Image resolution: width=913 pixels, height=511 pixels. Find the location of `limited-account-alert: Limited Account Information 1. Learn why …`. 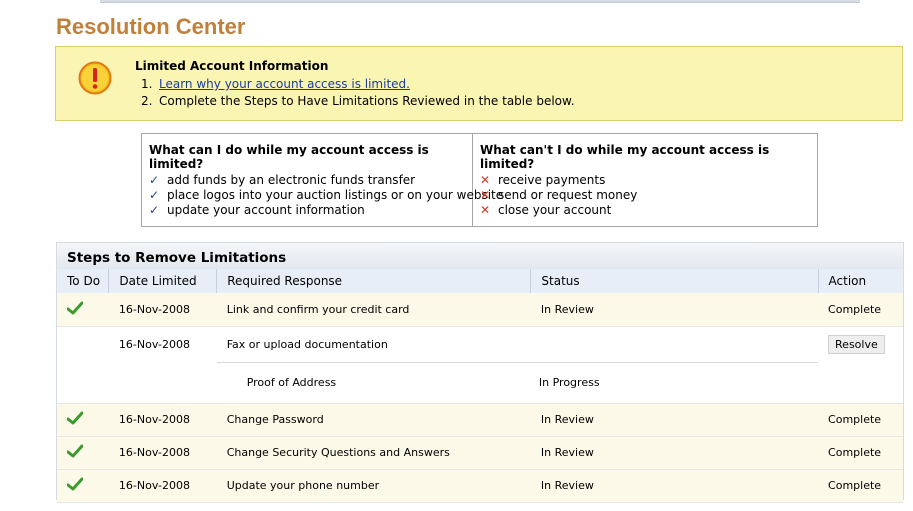

limited-account-alert: Limited Account Information 1. Learn why … is located at coordinates (479, 83).